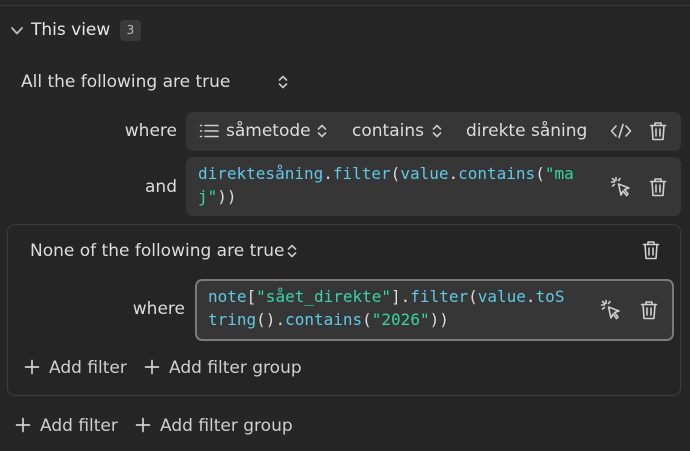  I want to click on code-token: note, so click(227, 296).